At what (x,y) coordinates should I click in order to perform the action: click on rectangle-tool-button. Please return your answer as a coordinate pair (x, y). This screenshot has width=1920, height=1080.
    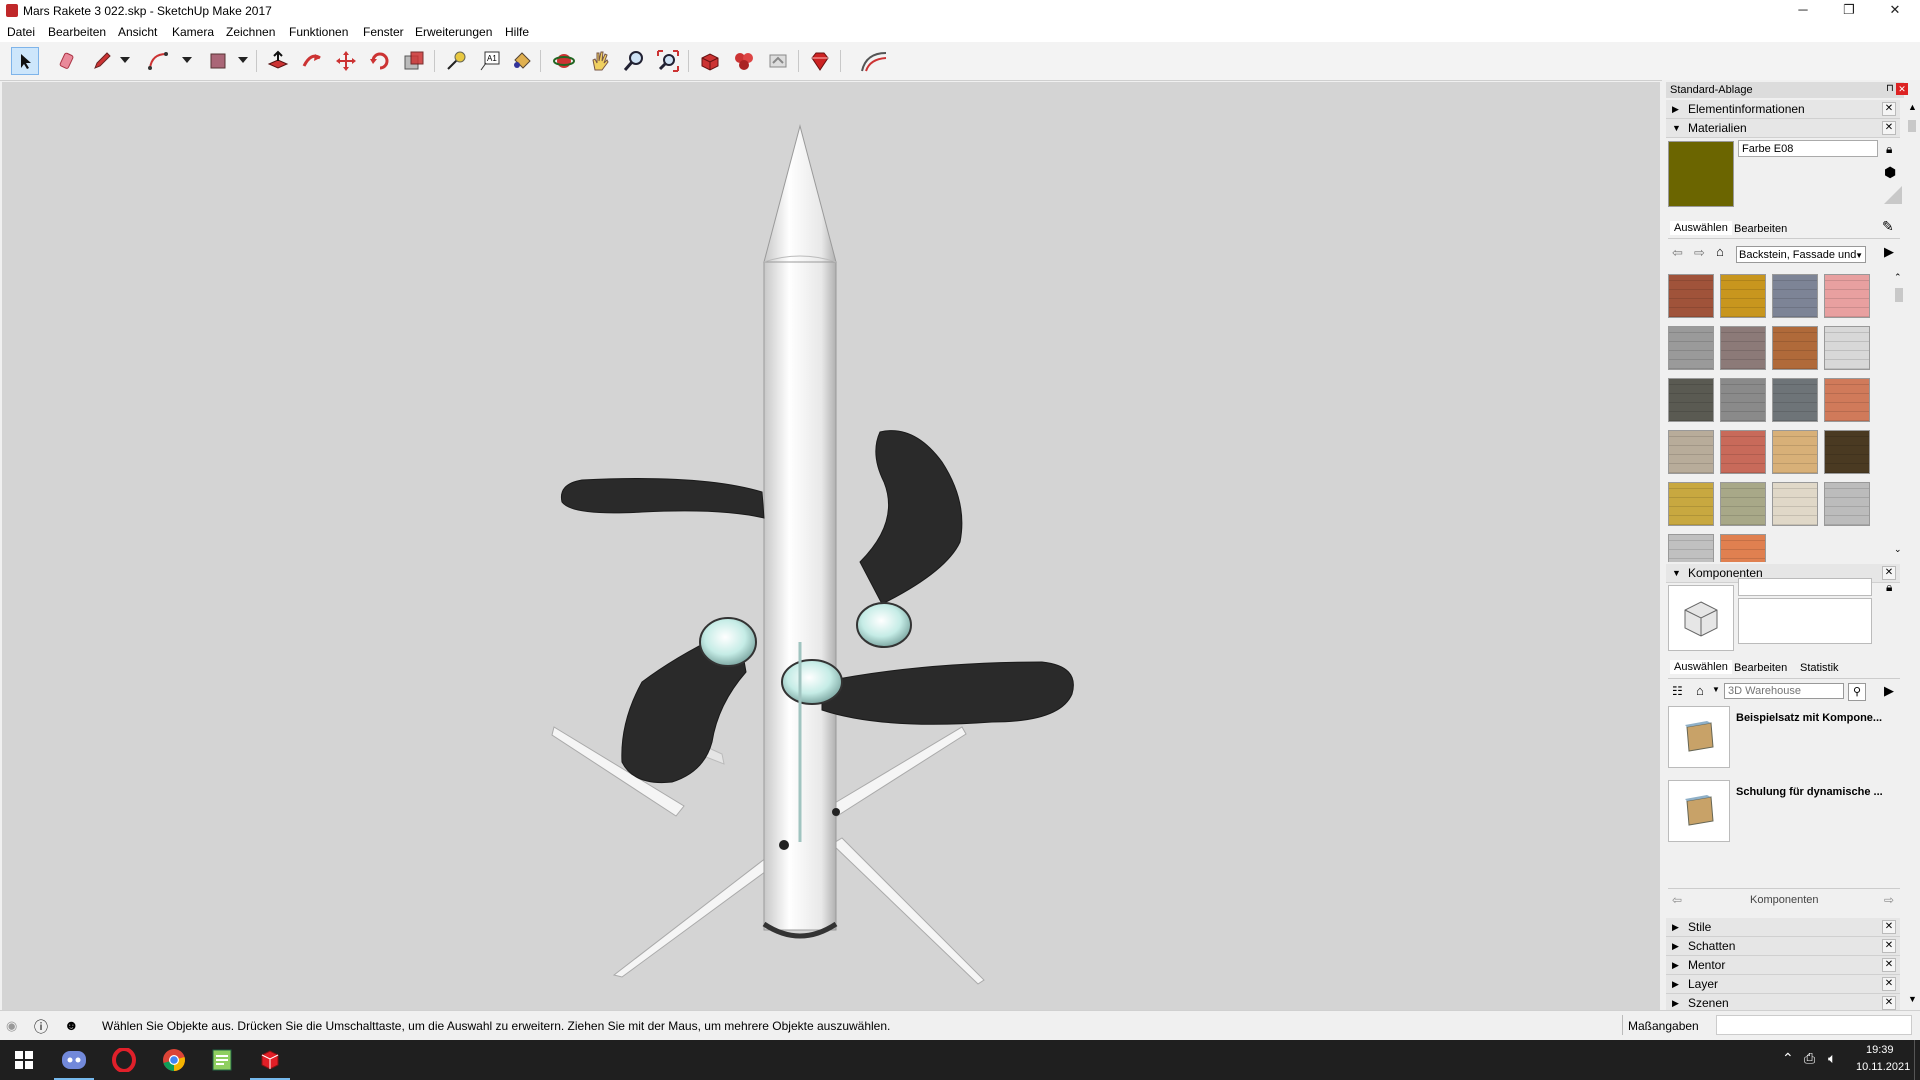
    Looking at the image, I should click on (218, 61).